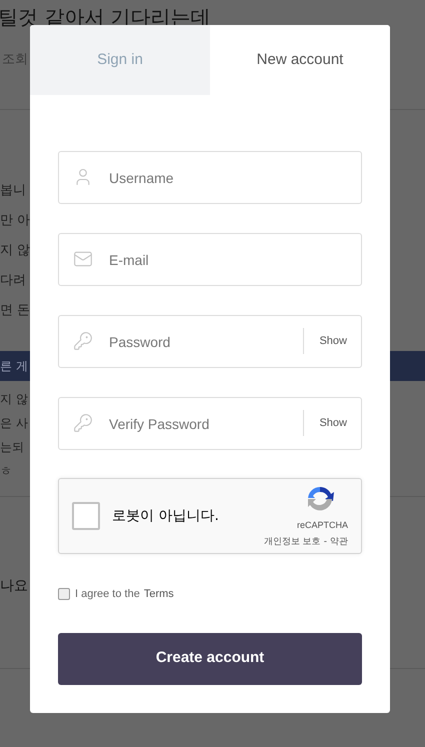  I want to click on captcha-label: 로봇이 아닙니다., so click(165, 516).